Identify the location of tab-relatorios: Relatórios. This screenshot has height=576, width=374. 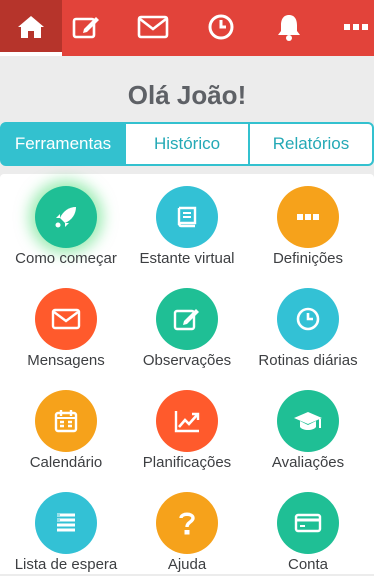
(312, 144).